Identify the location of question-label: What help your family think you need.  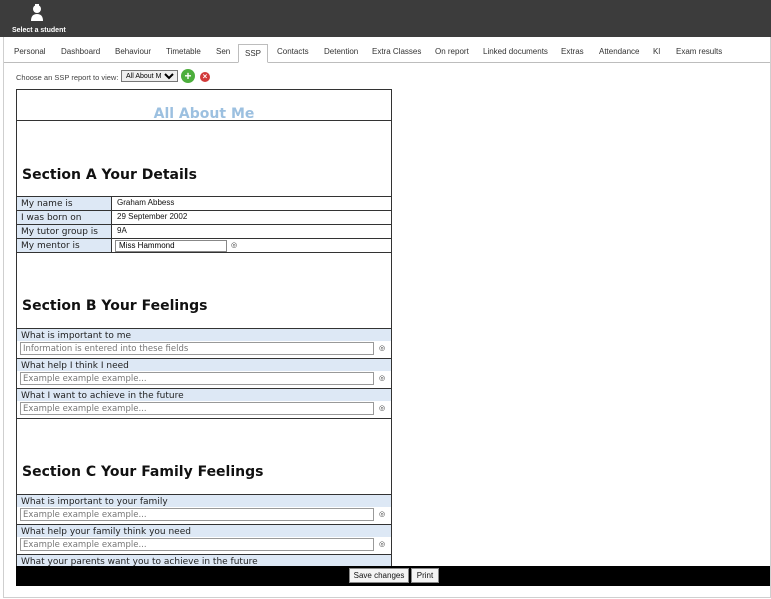
(204, 530).